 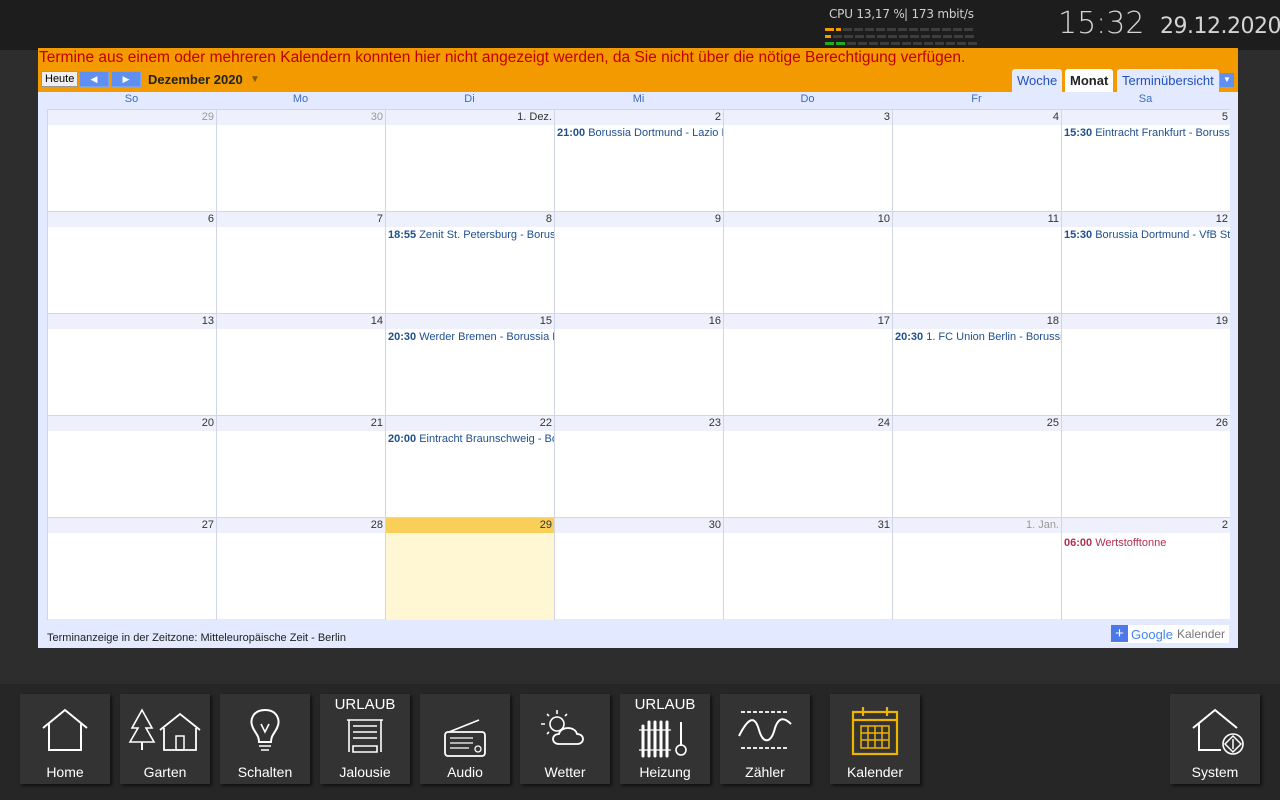 I want to click on calendar-event: 21:00 Borussia Dortmund - Lazio Rom, so click(x=639, y=133).